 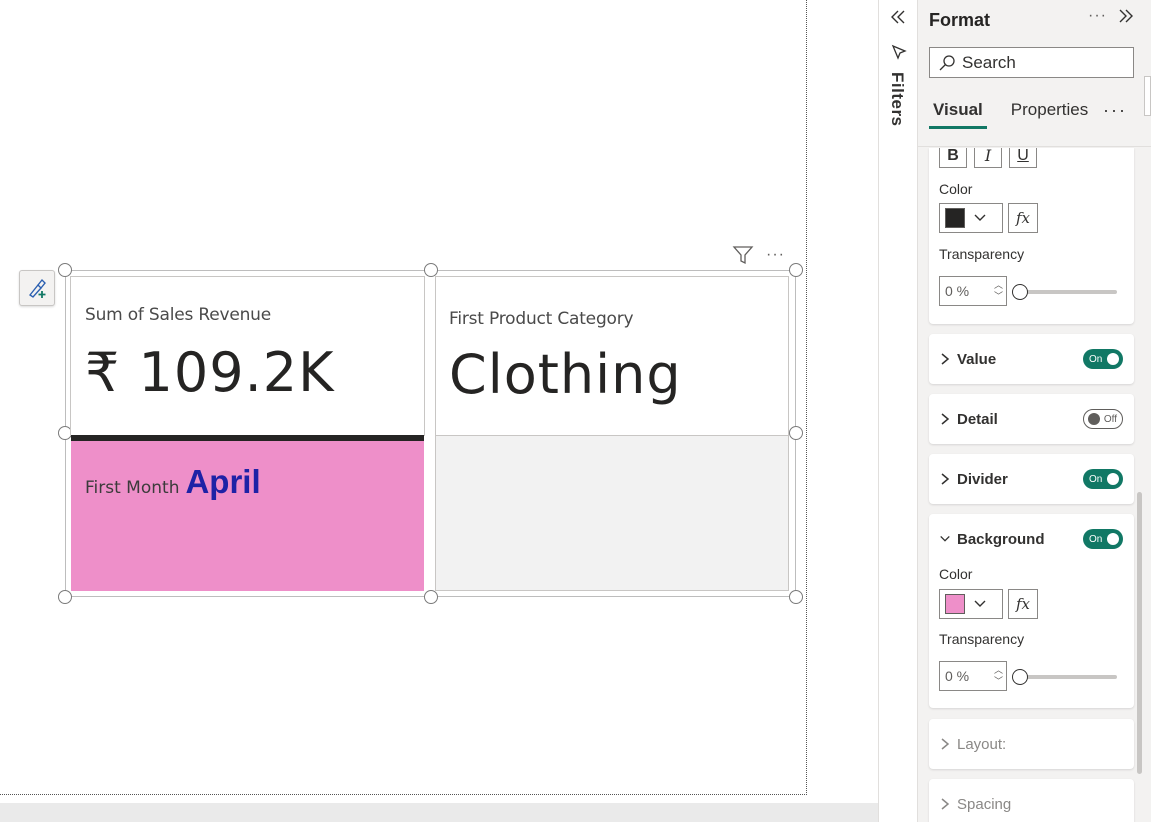 I want to click on format-pane-title: Format, so click(x=960, y=20).